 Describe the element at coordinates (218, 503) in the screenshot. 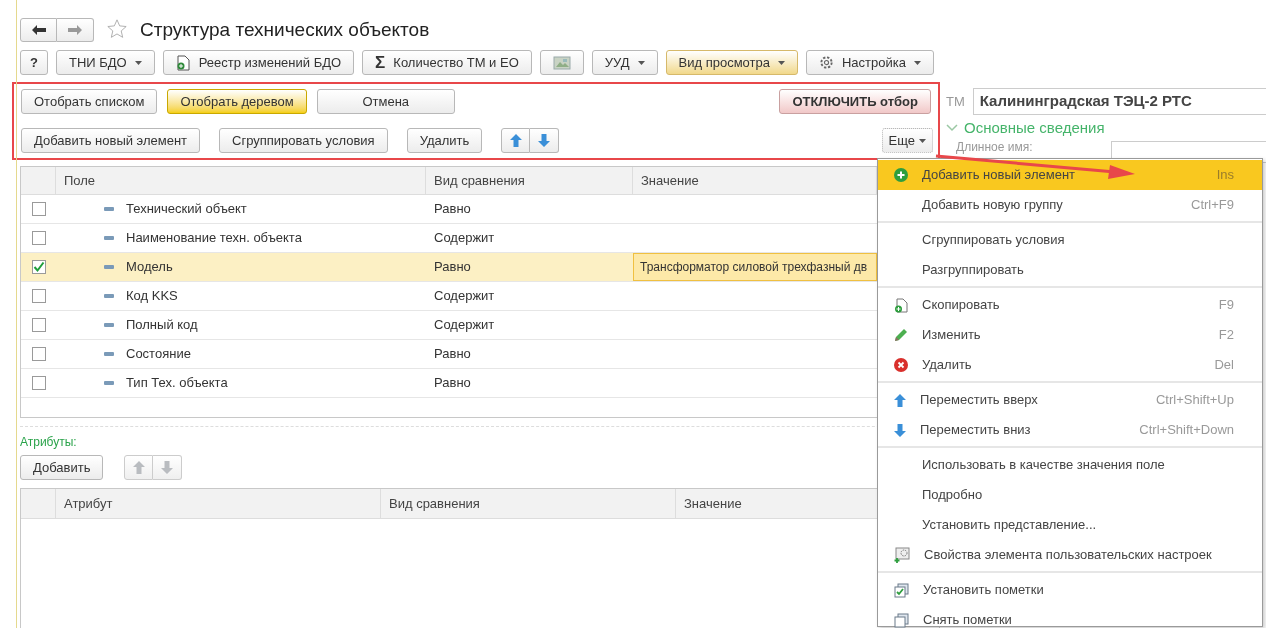

I see `column-header: Атрибут` at that location.